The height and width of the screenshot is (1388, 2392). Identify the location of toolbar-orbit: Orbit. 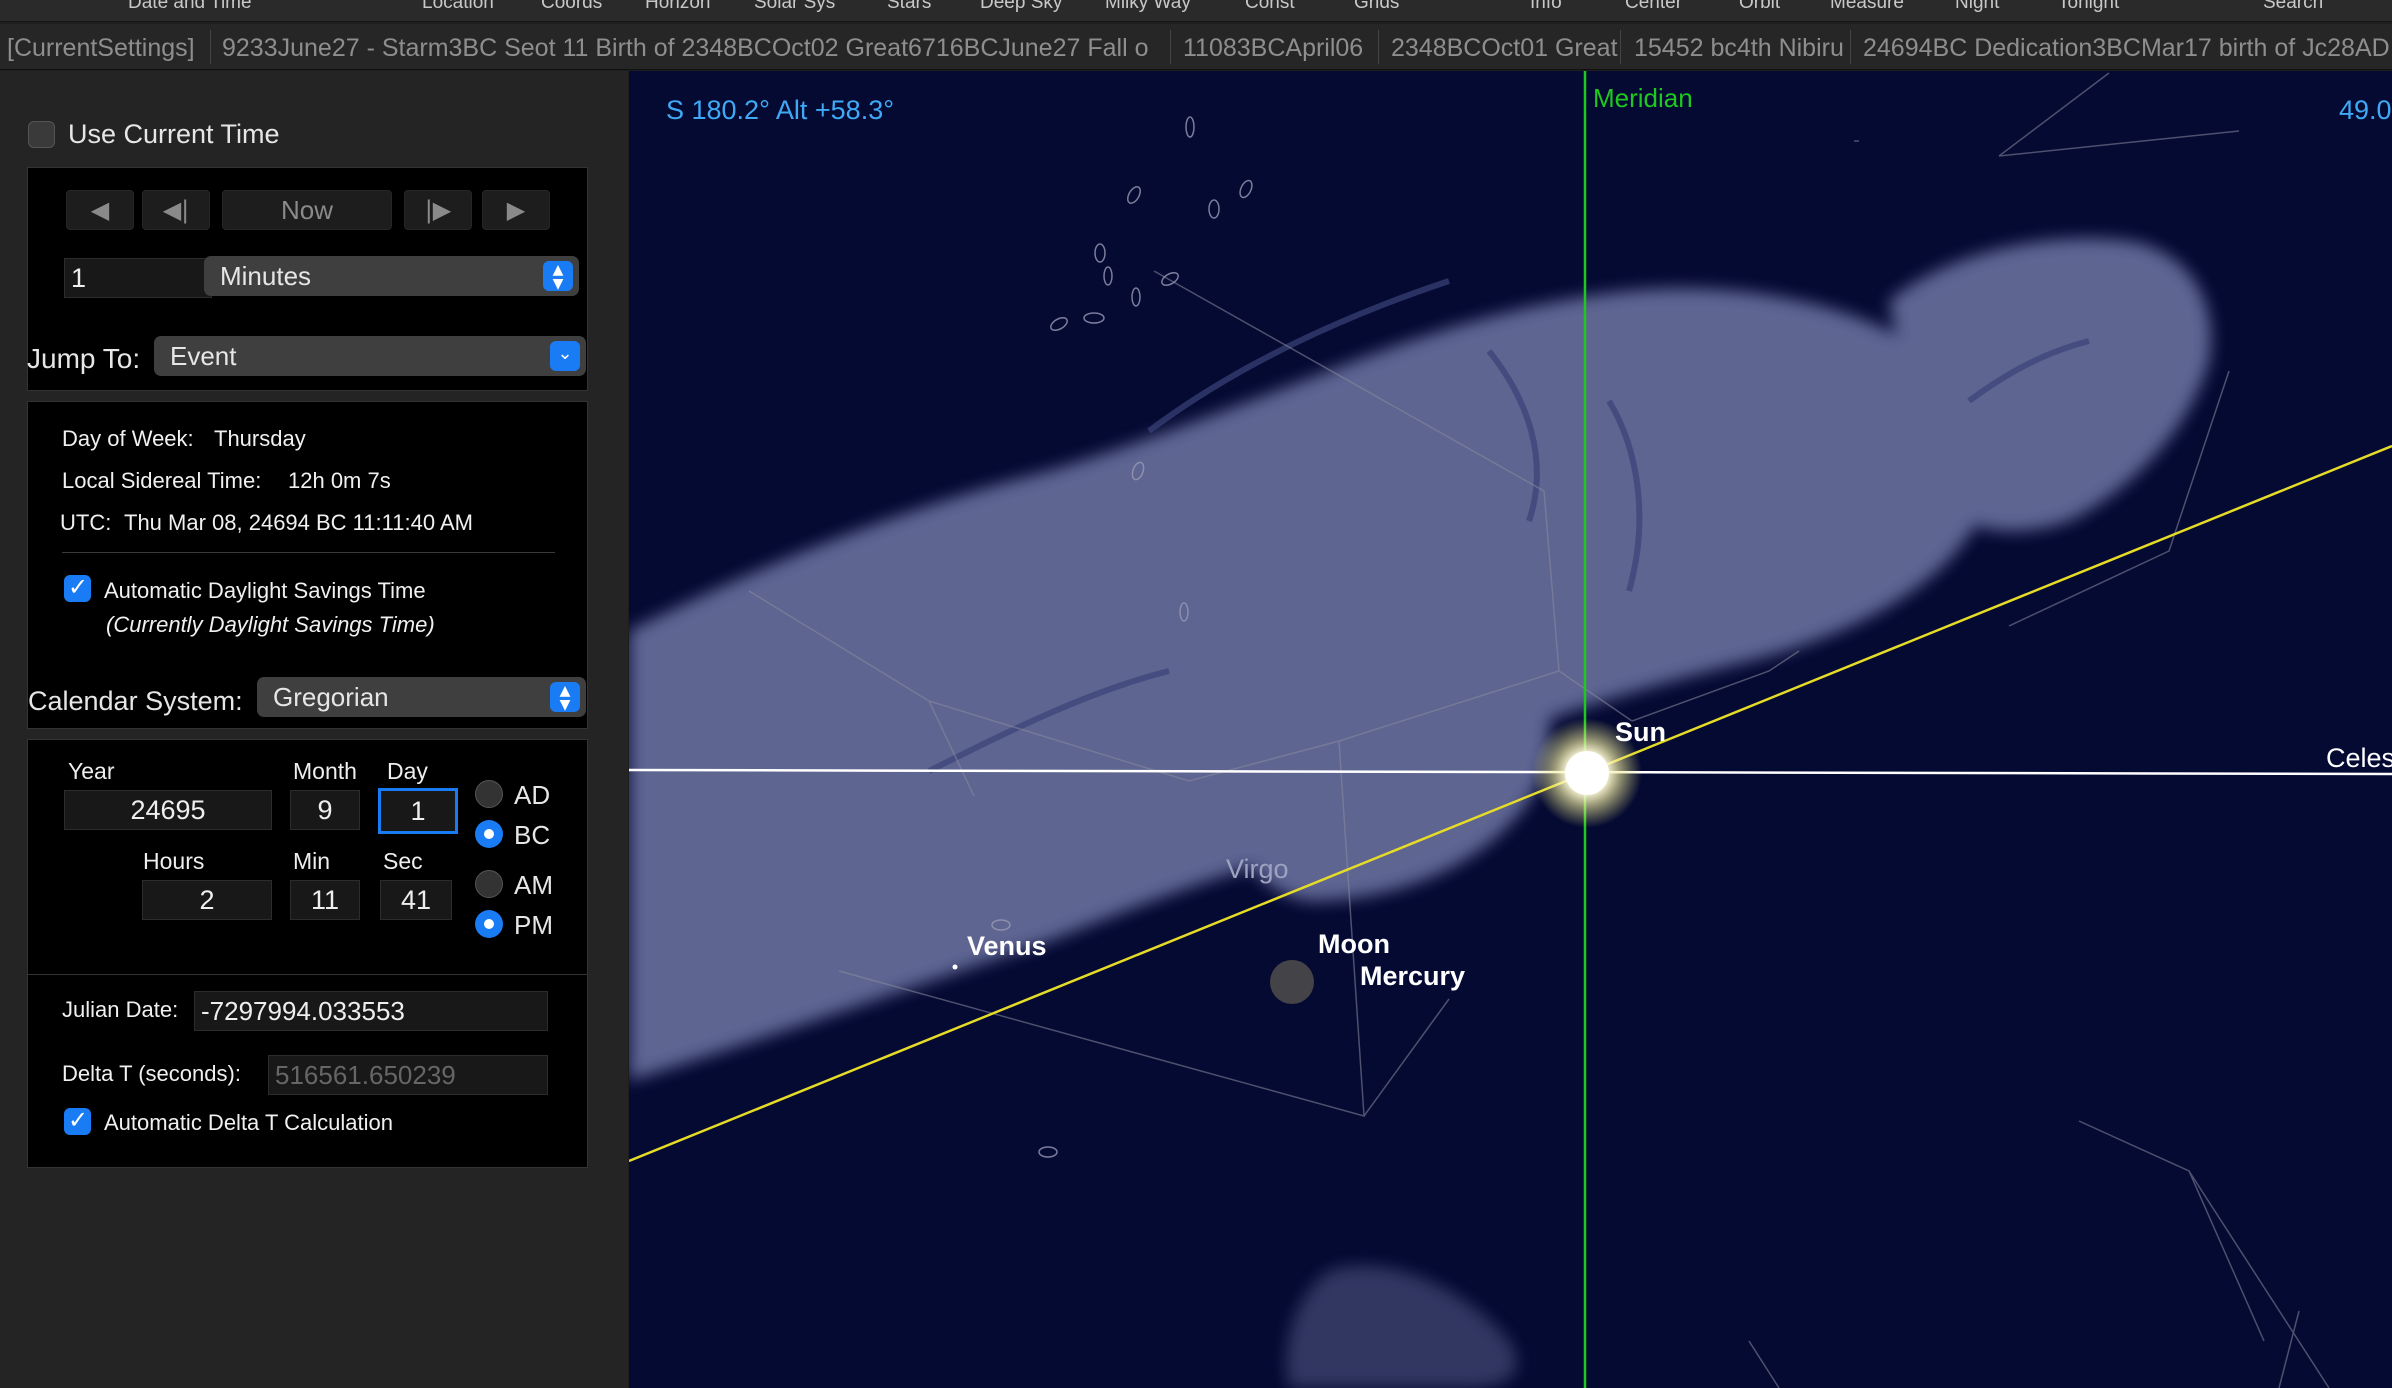
(1759, 7).